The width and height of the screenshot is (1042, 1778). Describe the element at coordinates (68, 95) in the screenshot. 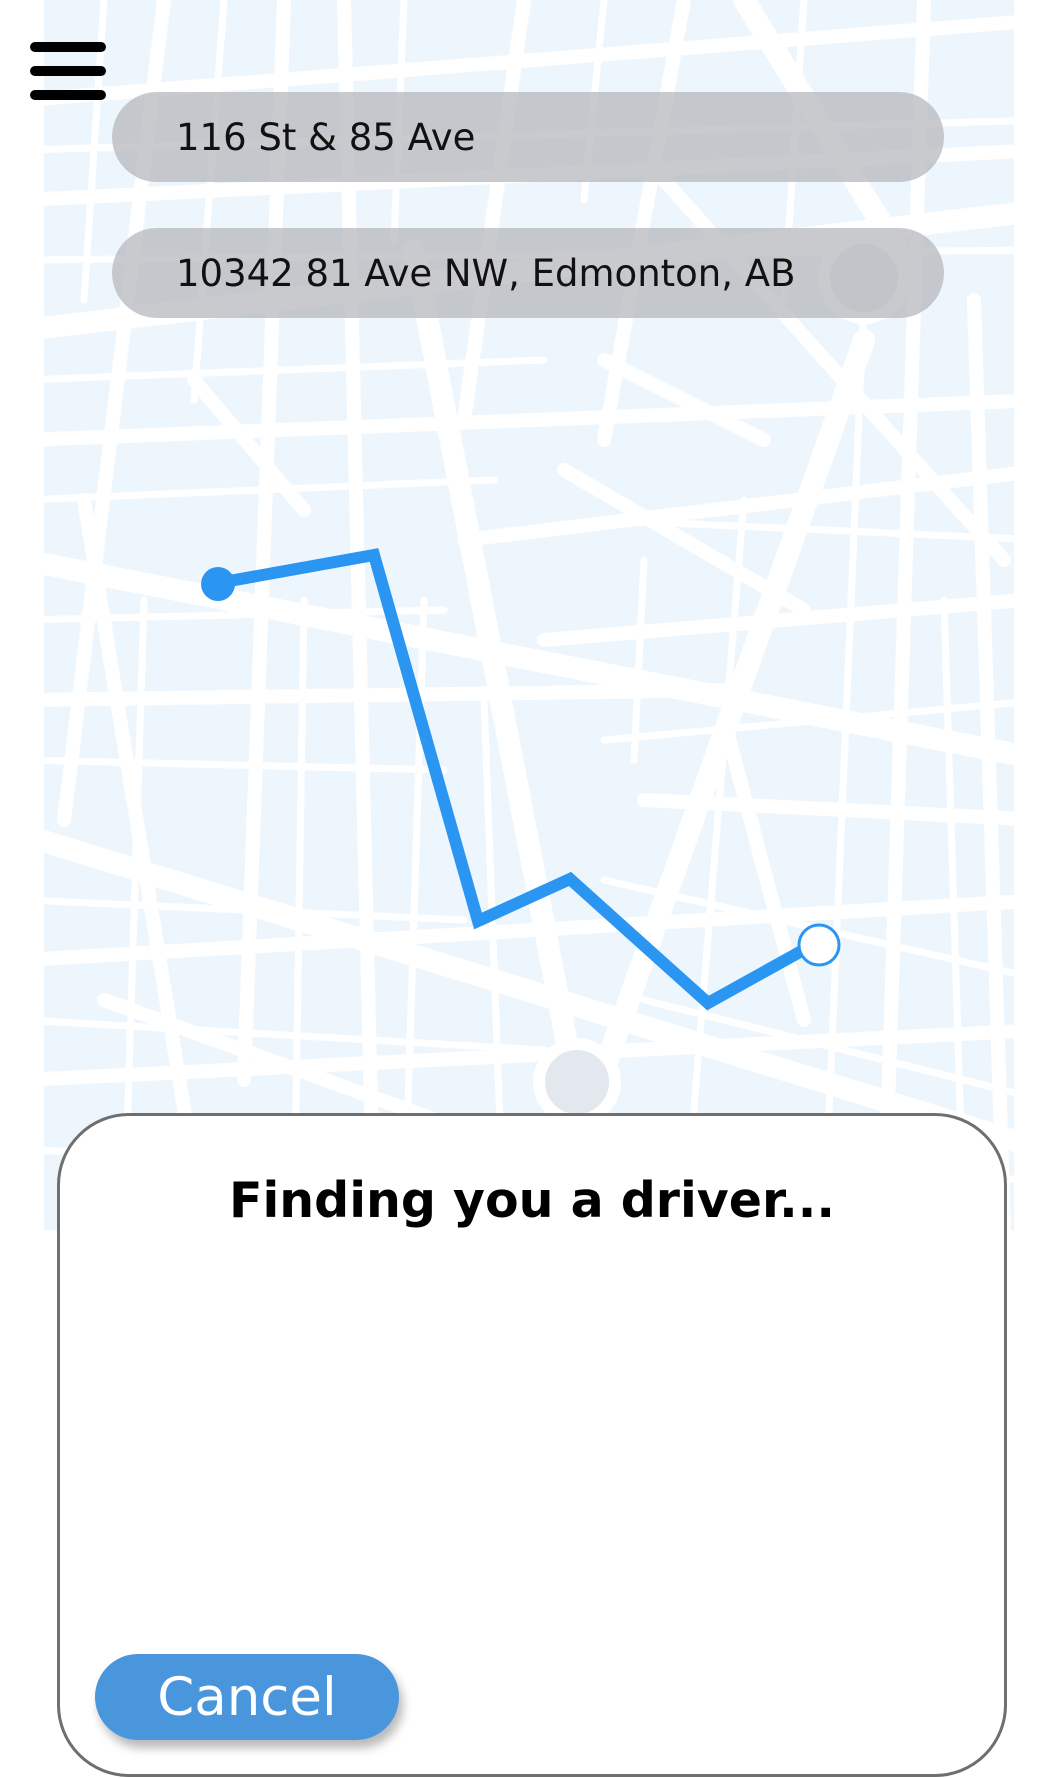

I see `menu-bar-bottom` at that location.